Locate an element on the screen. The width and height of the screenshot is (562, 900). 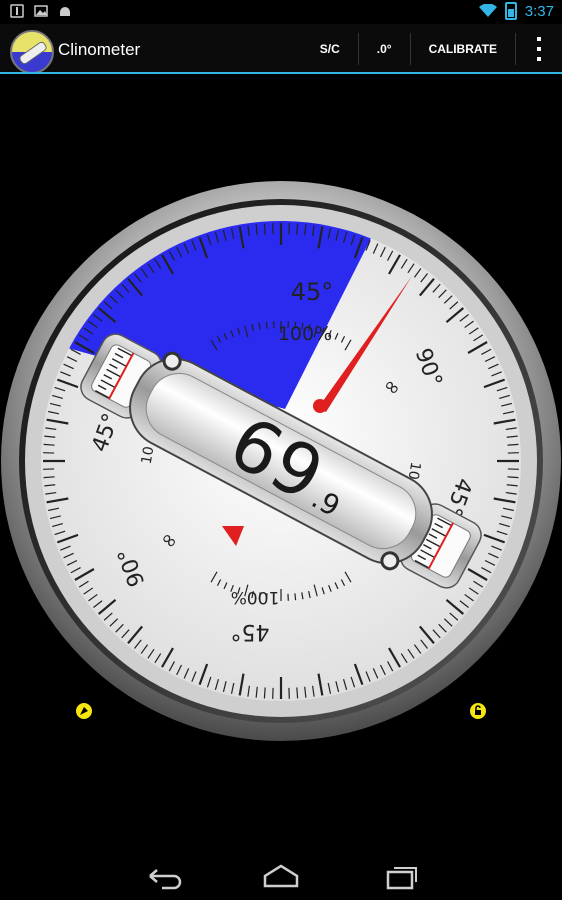
back-icon is located at coordinates (162, 876).